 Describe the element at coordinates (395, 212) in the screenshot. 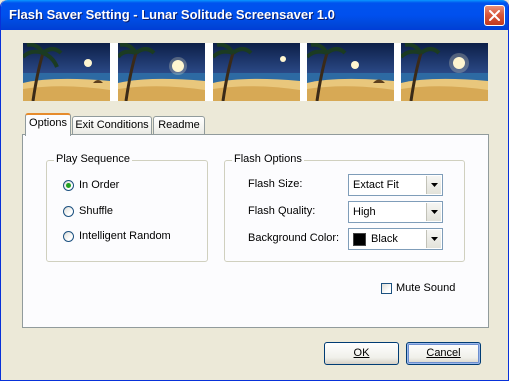

I see `flash-quality-select: High` at that location.